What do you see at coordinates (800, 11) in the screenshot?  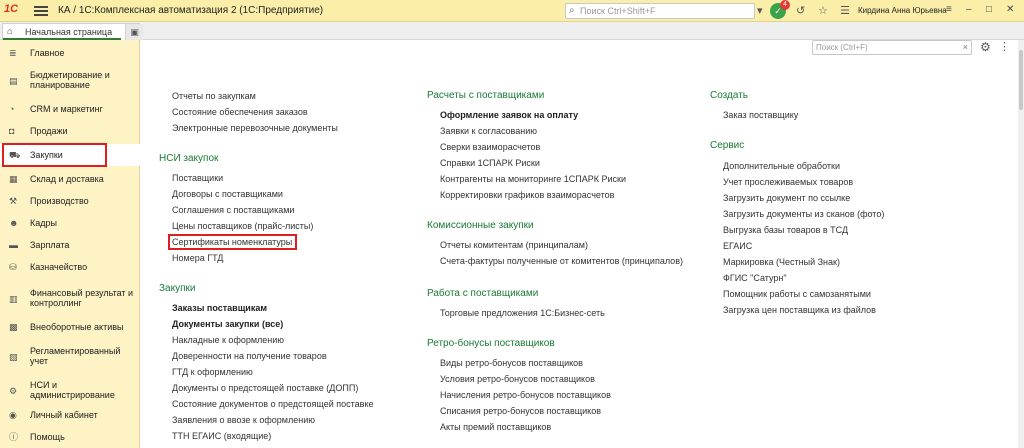 I see `history-icon: ↺` at bounding box center [800, 11].